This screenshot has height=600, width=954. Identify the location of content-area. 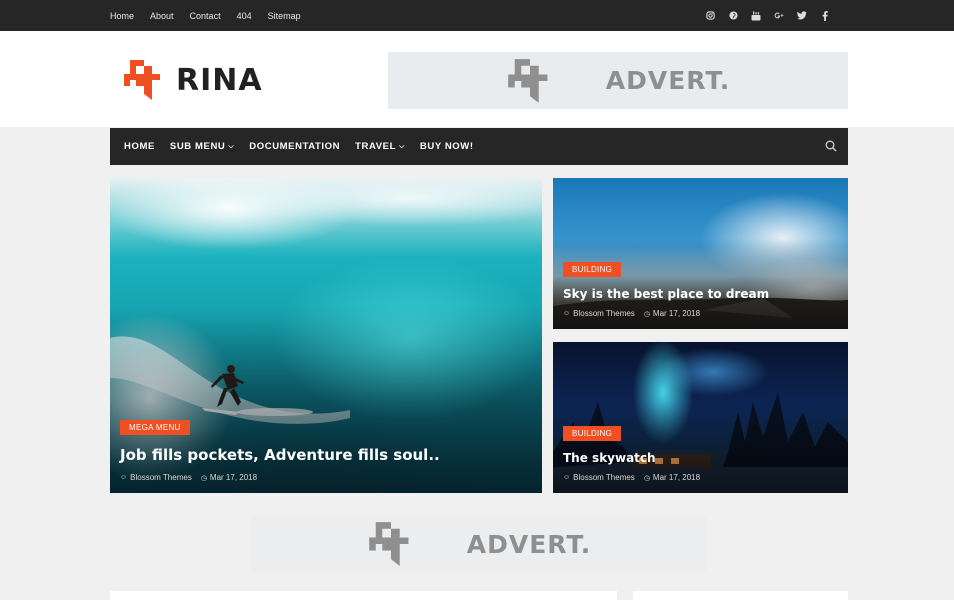
(363, 595).